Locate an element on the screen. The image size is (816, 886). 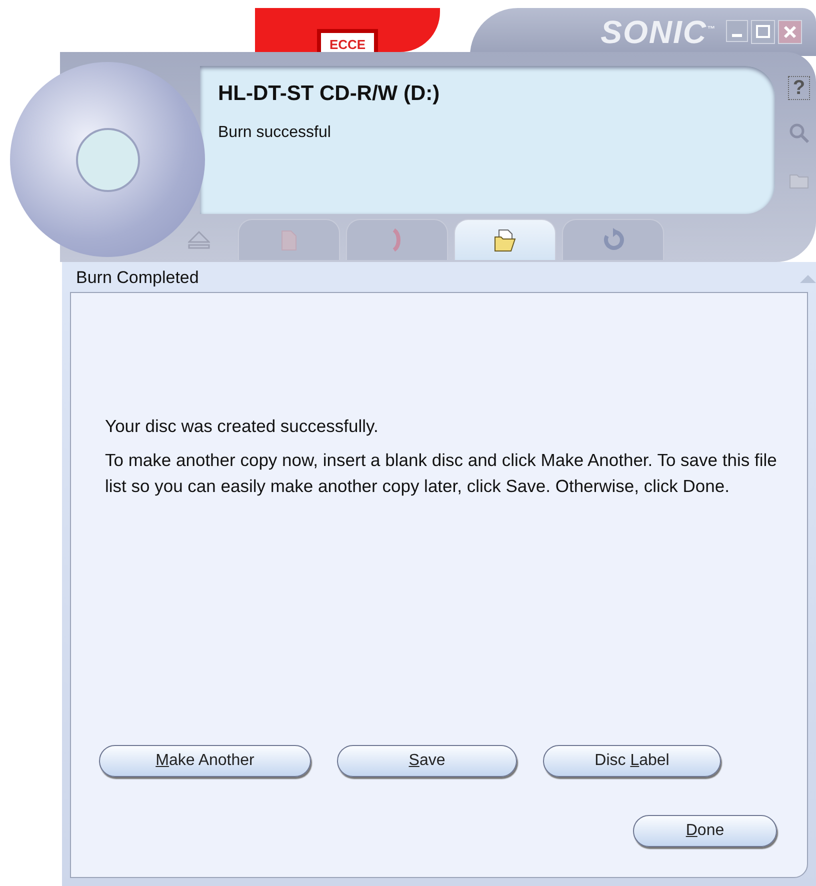
done-button: Done is located at coordinates (705, 831).